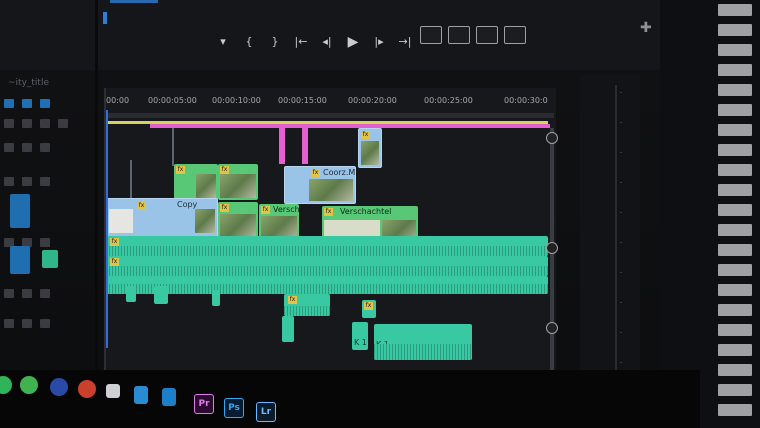  I want to click on export-frame-icon, so click(487, 35).